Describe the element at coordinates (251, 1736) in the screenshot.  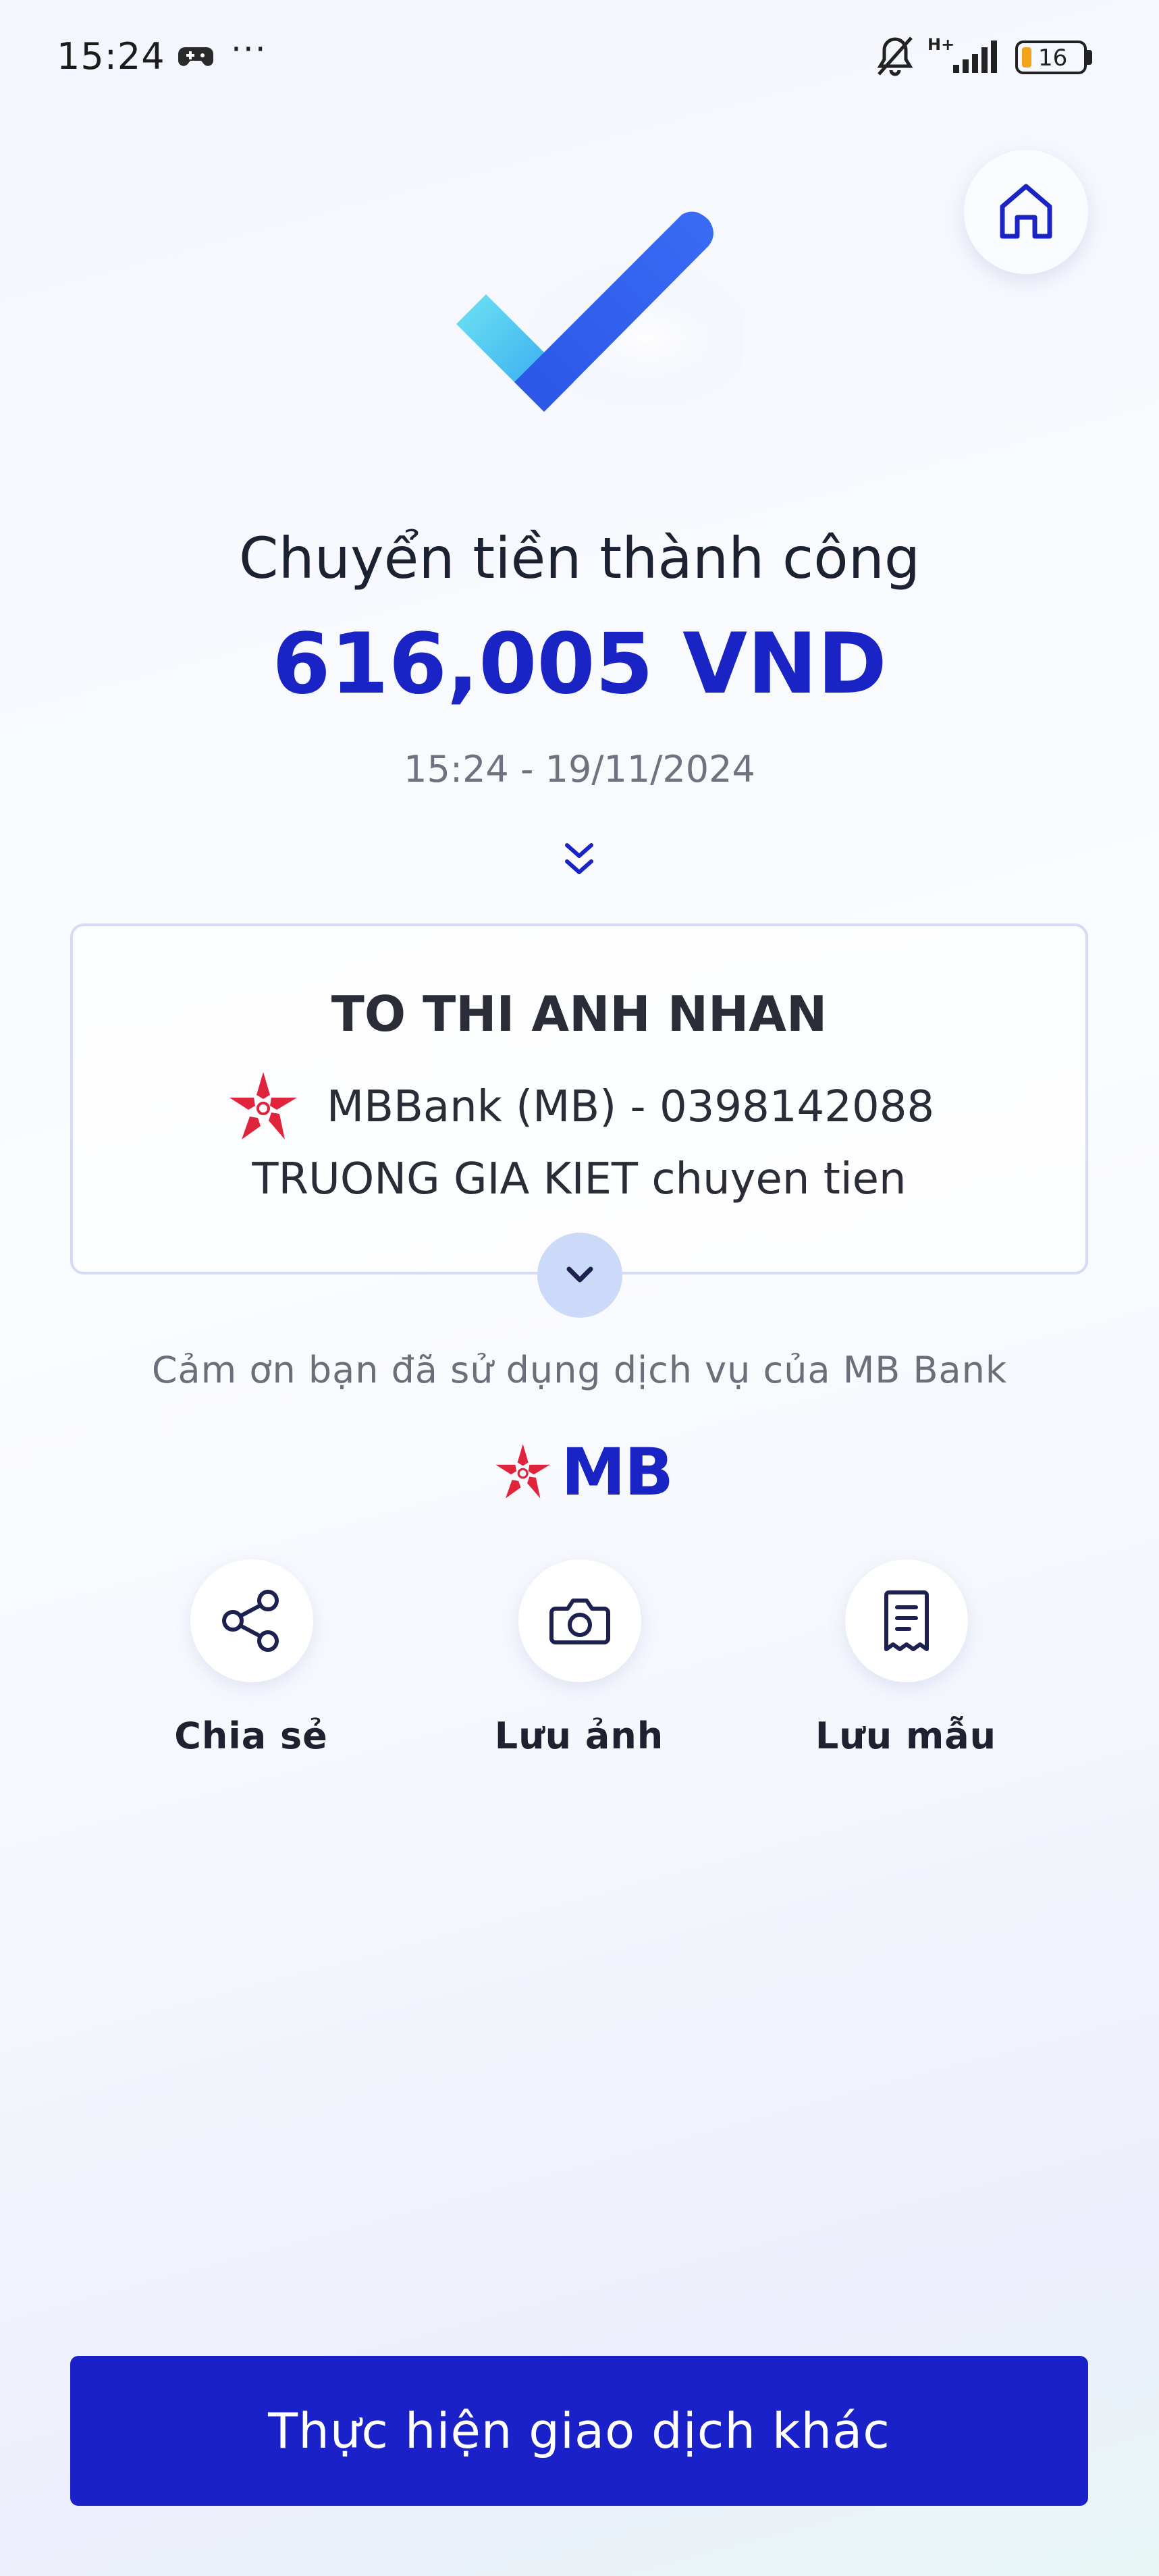
I see `share-label: Chia sẻ` at that location.